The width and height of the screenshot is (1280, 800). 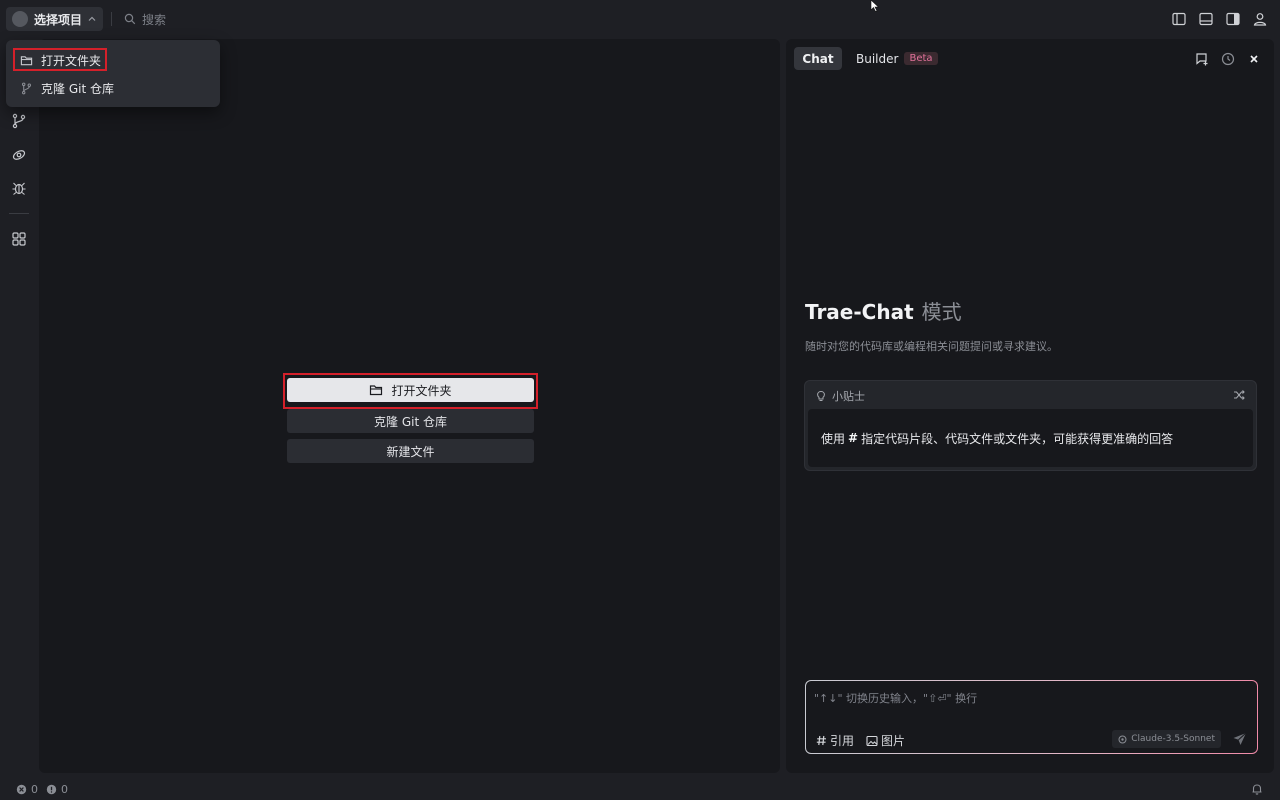 What do you see at coordinates (821, 396) in the screenshot?
I see `lightbulb-icon` at bounding box center [821, 396].